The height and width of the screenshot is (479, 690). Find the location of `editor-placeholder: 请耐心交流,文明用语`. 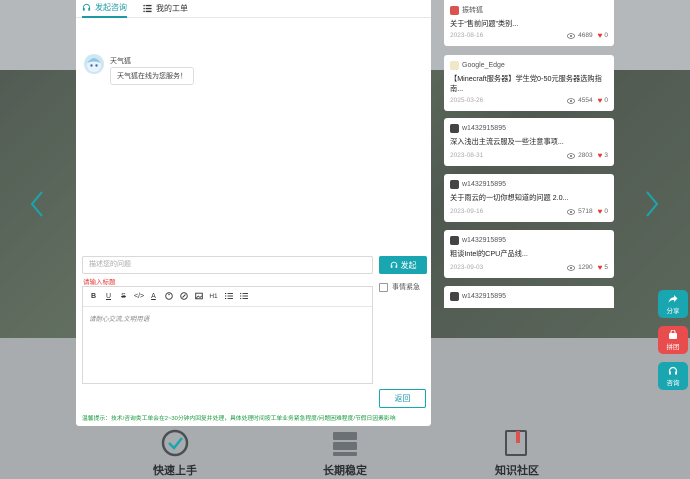

editor-placeholder: 请耐心交流,文明用语 is located at coordinates (119, 319).